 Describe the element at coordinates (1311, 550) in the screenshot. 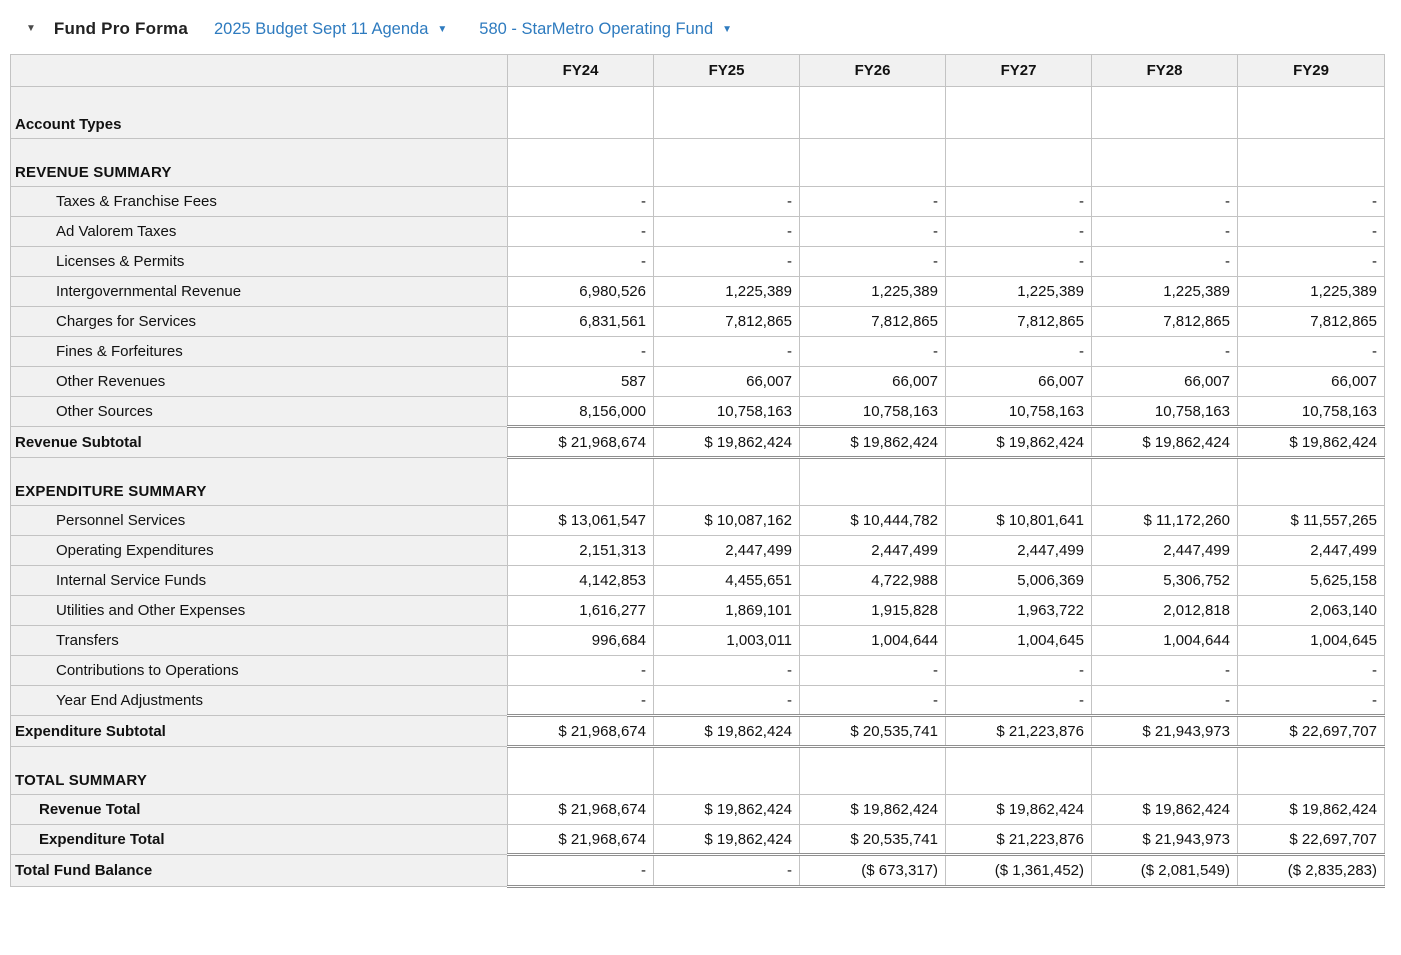

I see `cell-fy29: 2,447,499` at that location.